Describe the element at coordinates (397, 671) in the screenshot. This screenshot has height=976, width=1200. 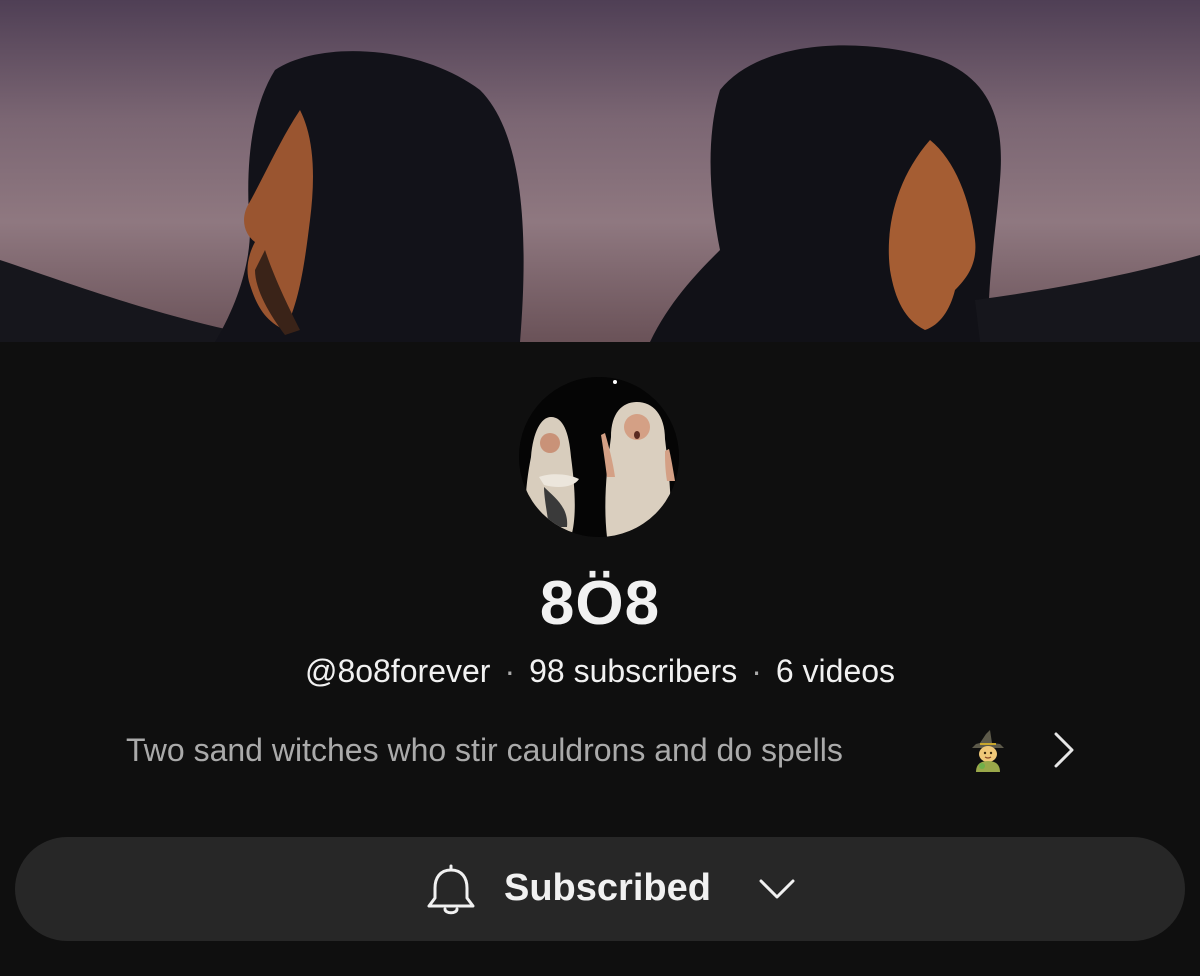
I see `channel-handle: @8o8forever` at that location.